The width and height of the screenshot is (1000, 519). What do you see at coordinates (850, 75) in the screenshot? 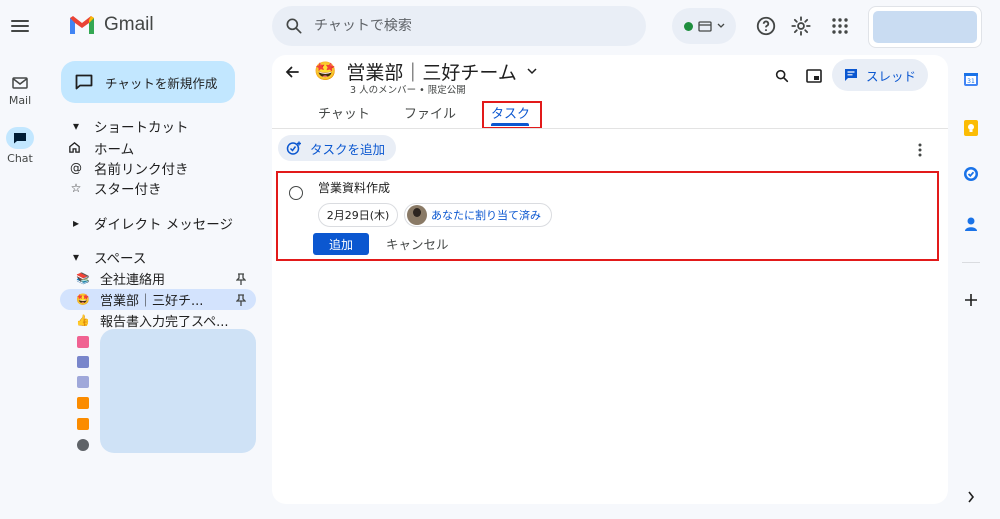
I see `thread-icon` at bounding box center [850, 75].